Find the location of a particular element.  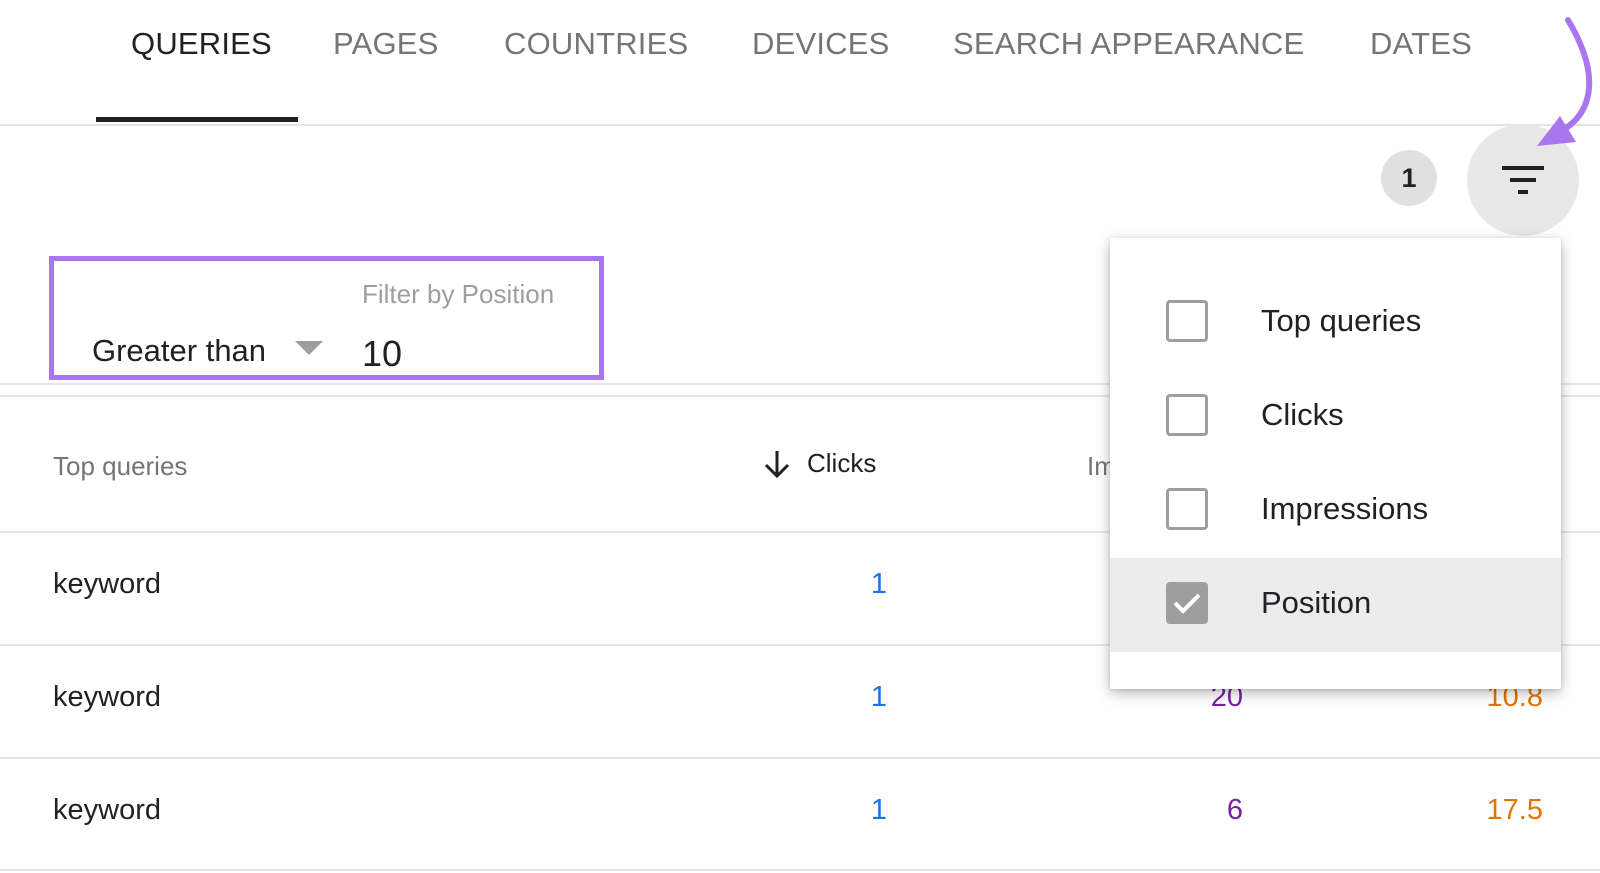

menu-item-position: Position is located at coordinates (1335, 605).